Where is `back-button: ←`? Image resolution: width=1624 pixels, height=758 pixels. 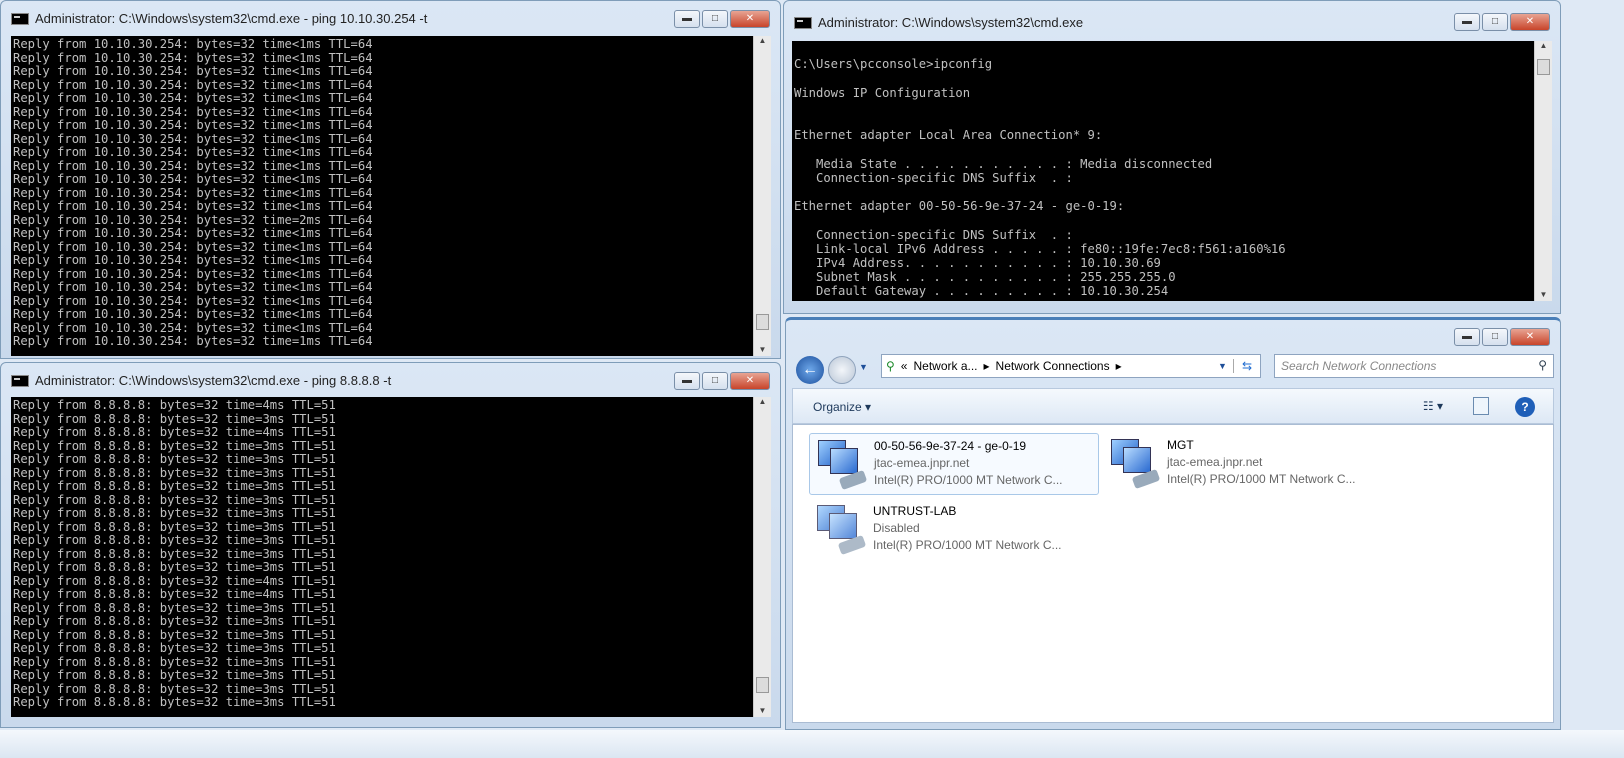 back-button: ← is located at coordinates (810, 370).